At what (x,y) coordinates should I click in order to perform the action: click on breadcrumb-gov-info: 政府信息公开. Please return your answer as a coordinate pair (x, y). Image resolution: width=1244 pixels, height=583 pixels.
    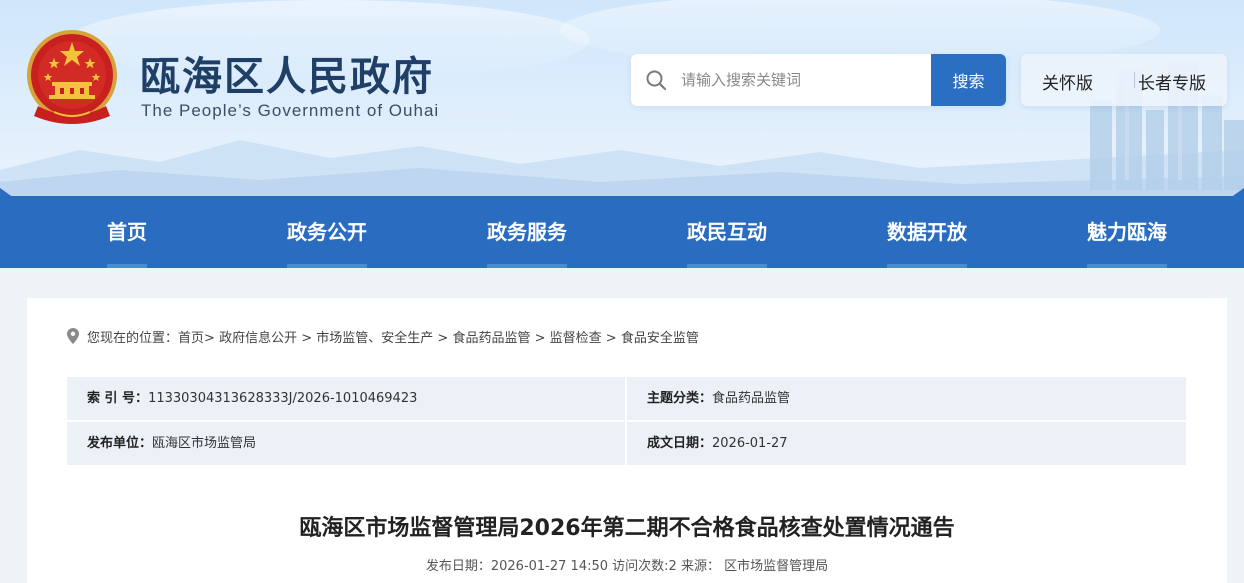
    Looking at the image, I should click on (258, 338).